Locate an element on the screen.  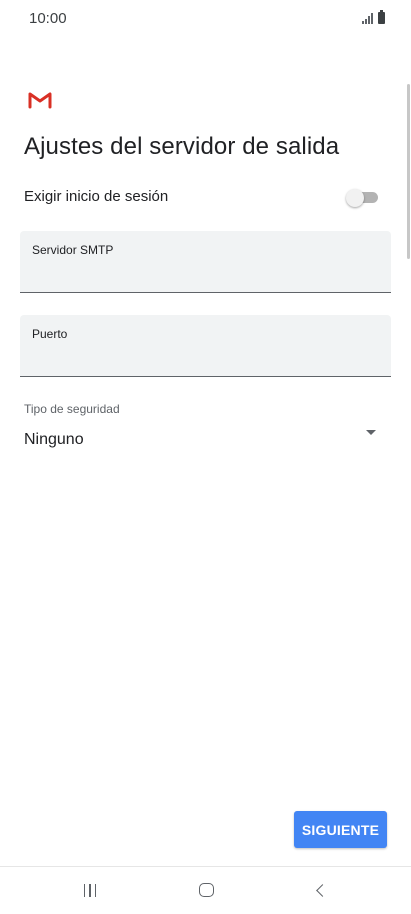
status-bar: 10:00 is located at coordinates (205, 18).